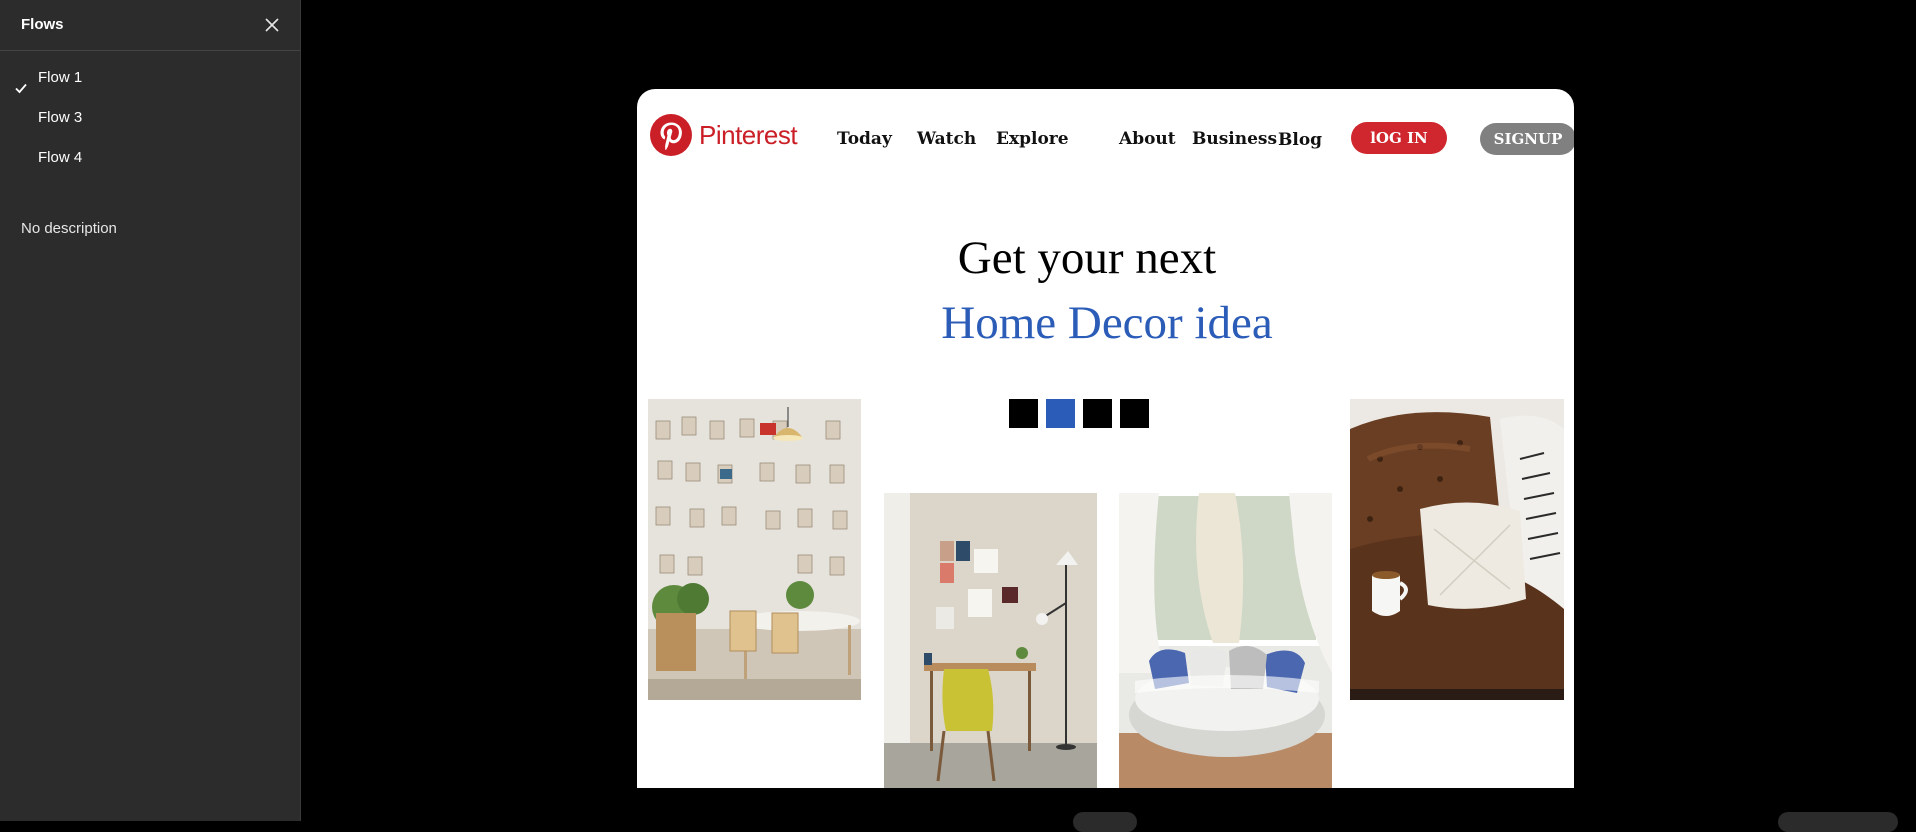  What do you see at coordinates (748, 134) in the screenshot?
I see `brand-name: Pinterest` at bounding box center [748, 134].